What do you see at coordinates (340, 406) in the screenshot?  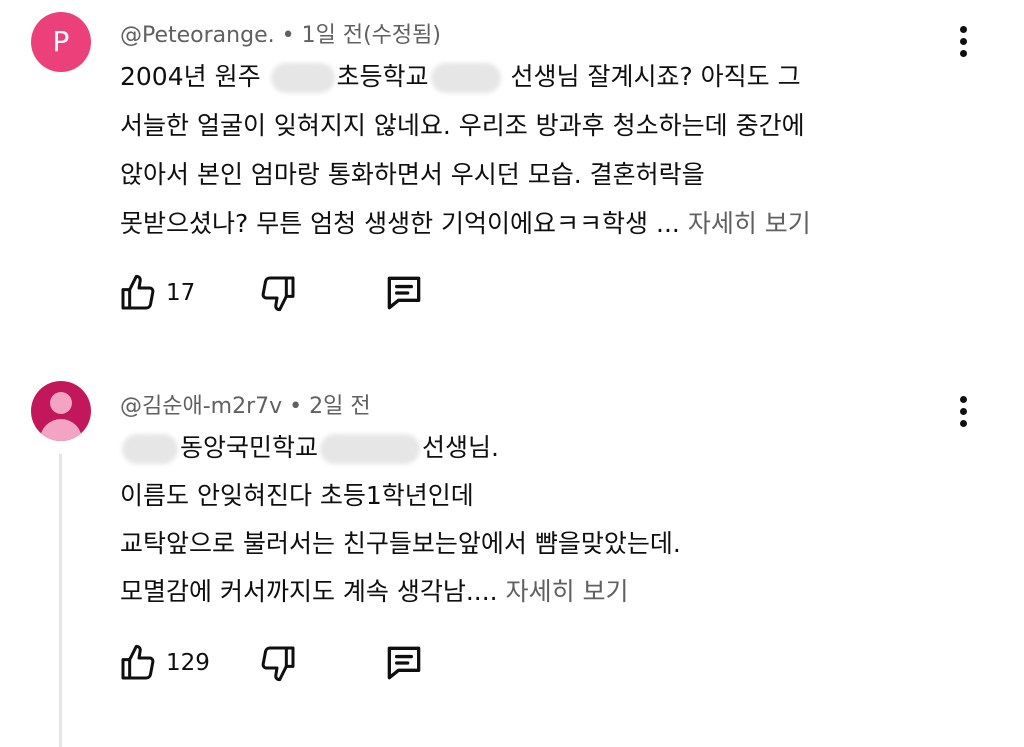 I see `comment-time: 2일 전` at bounding box center [340, 406].